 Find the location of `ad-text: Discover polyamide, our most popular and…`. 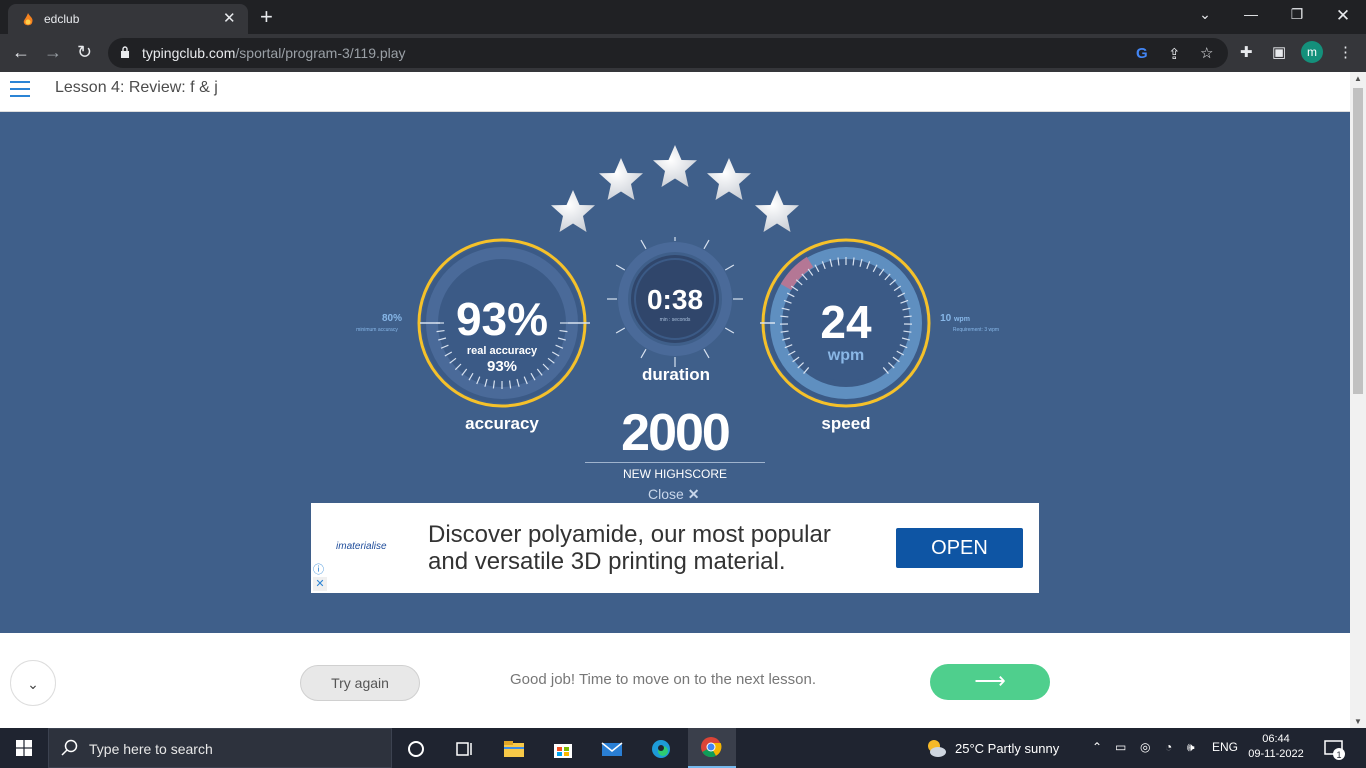

ad-text: Discover polyamide, our most popular and… is located at coordinates (629, 548).